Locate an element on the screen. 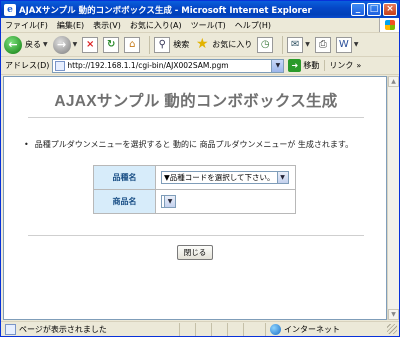 The width and height of the screenshot is (400, 337). links-chevron-icon: » is located at coordinates (358, 65).